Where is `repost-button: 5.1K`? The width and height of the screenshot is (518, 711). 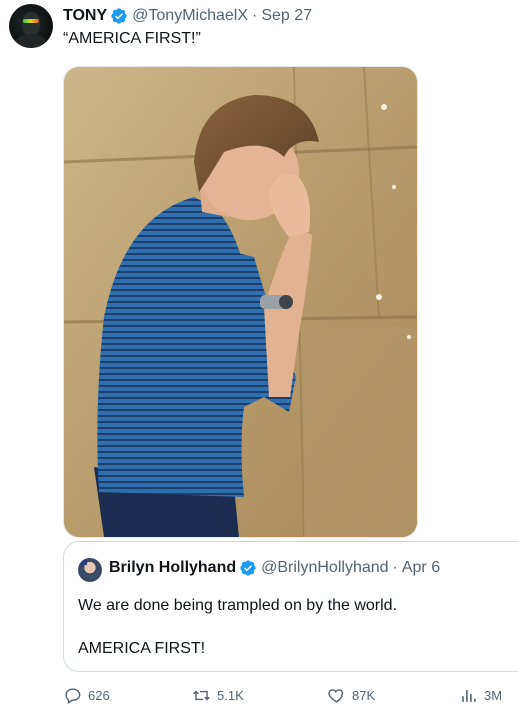
repost-button: 5.1K is located at coordinates (218, 695).